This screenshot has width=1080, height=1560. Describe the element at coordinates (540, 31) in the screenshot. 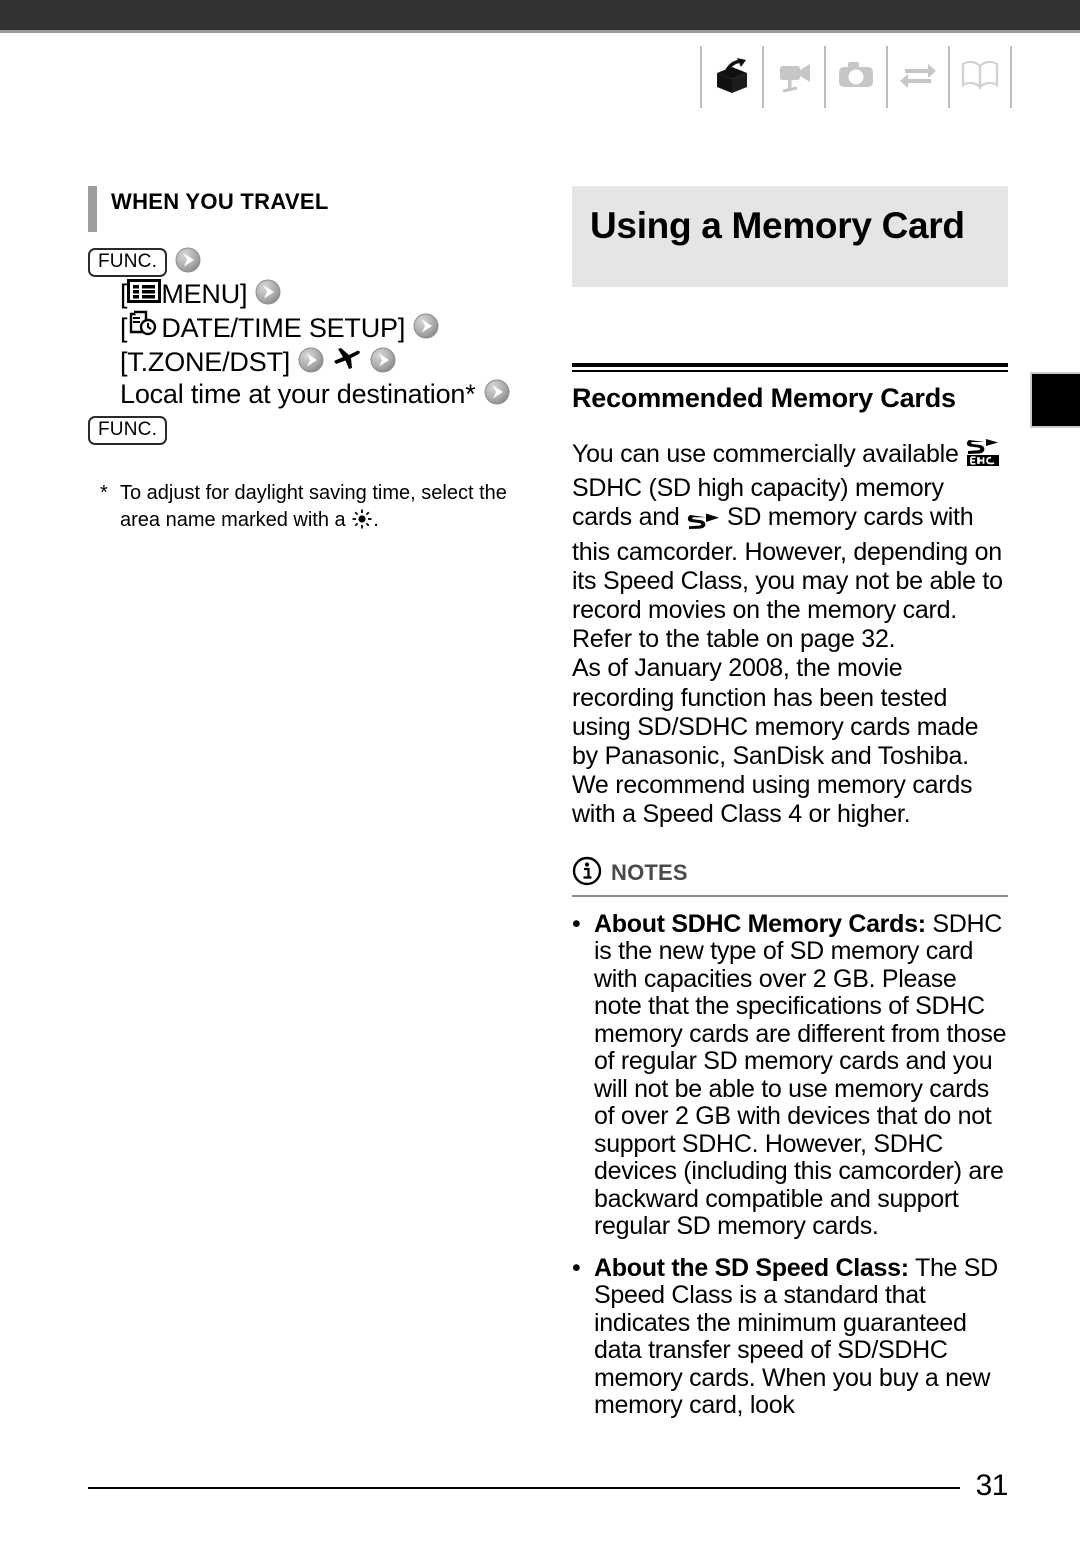

I see `top-bar-underline` at that location.